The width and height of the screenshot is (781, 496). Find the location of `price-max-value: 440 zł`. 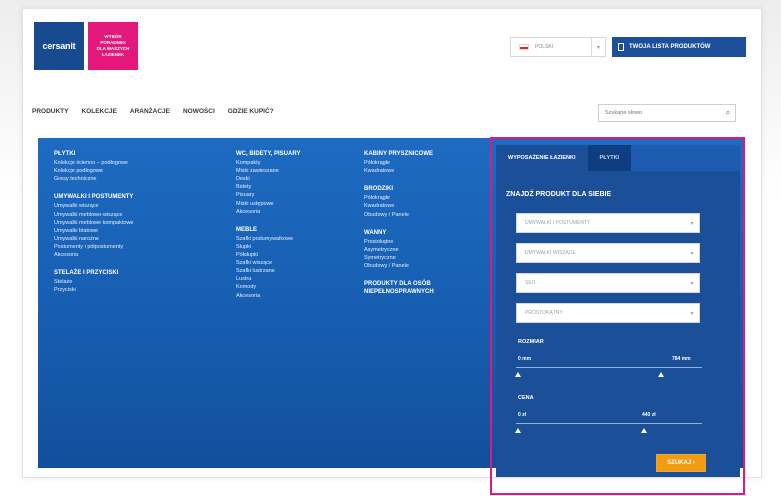

price-max-value: 440 zł is located at coordinates (649, 415).